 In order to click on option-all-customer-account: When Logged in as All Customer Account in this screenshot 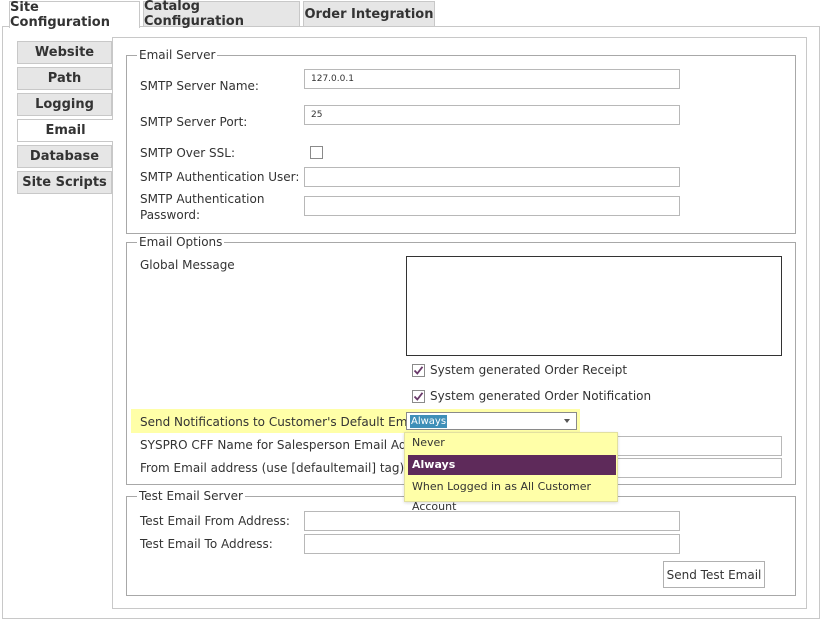, I will do `click(512, 495)`.